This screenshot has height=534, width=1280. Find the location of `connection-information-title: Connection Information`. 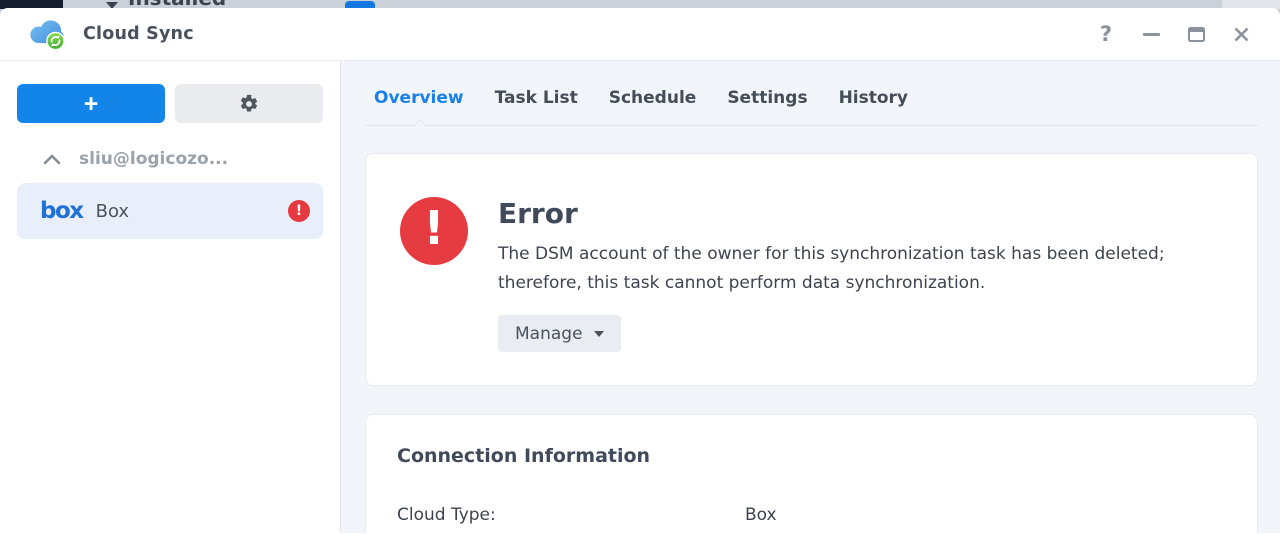

connection-information-title: Connection Information is located at coordinates (524, 456).